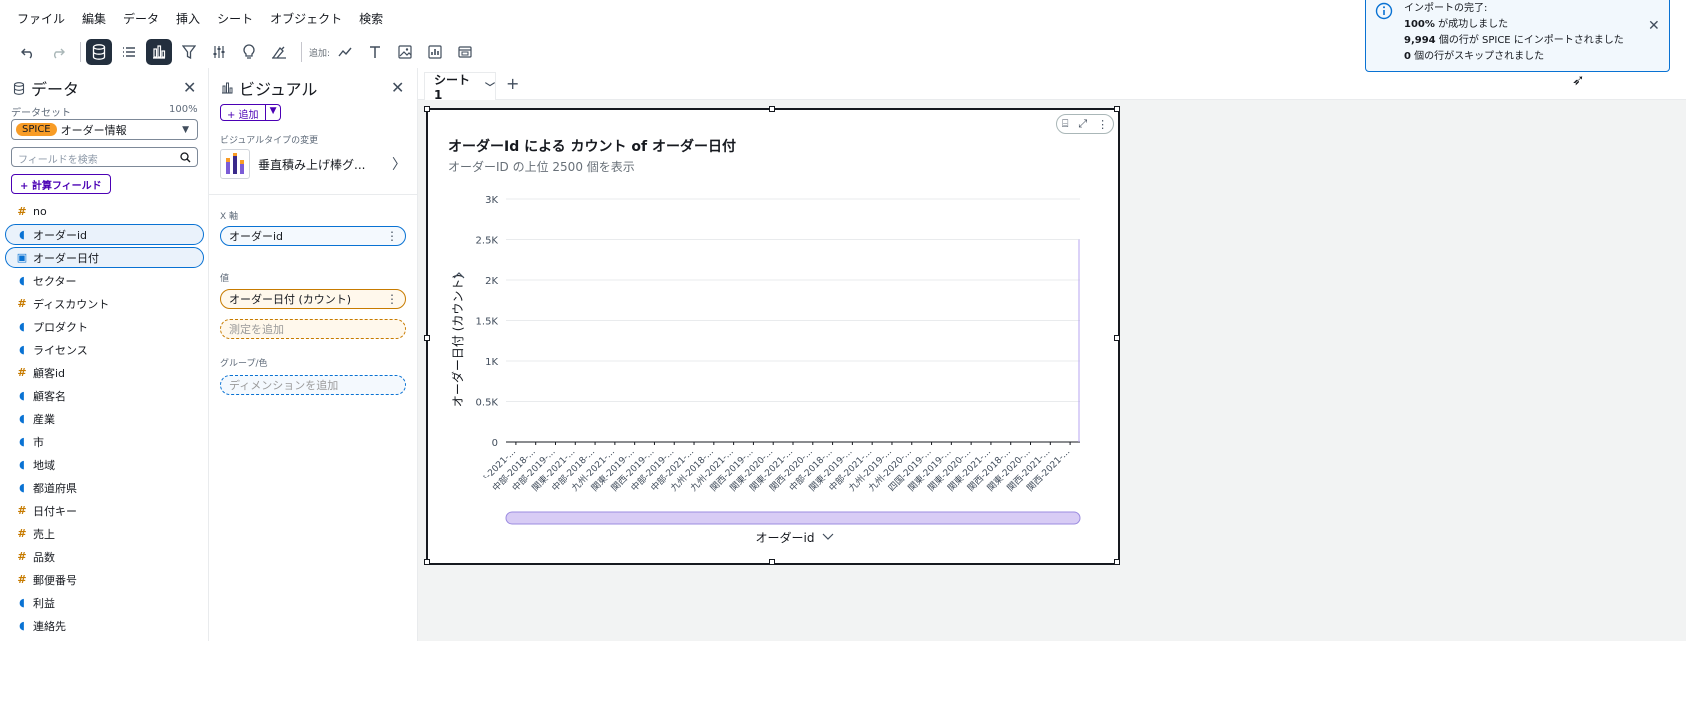  I want to click on menu-item: 挿入, so click(188, 18).